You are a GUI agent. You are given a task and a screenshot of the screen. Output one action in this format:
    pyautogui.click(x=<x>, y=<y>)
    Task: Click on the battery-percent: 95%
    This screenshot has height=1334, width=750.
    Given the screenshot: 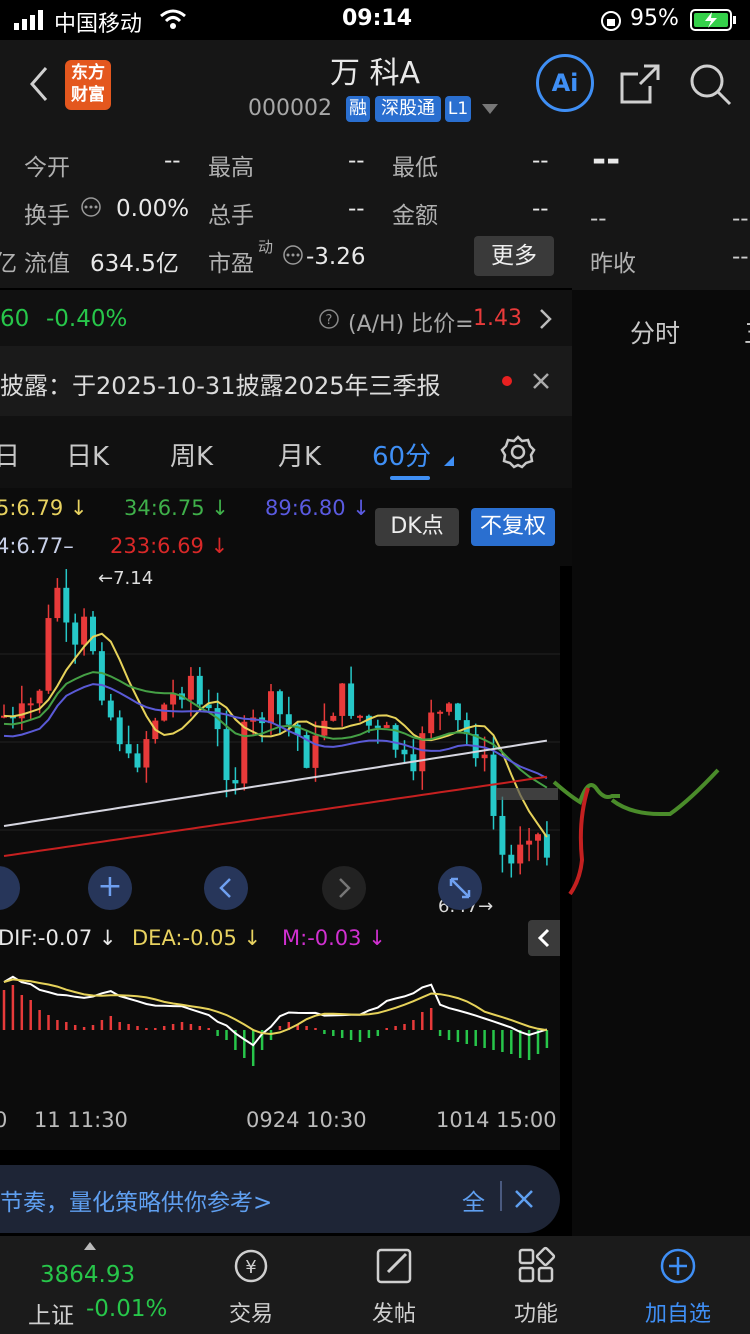 What is the action you would take?
    pyautogui.click(x=654, y=18)
    